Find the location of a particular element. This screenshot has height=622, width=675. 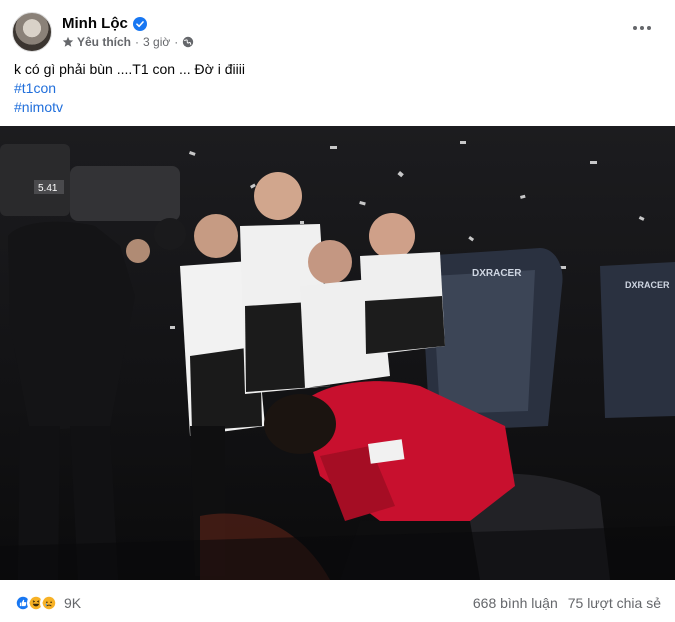

author-name: Minh Lộc is located at coordinates (95, 23).